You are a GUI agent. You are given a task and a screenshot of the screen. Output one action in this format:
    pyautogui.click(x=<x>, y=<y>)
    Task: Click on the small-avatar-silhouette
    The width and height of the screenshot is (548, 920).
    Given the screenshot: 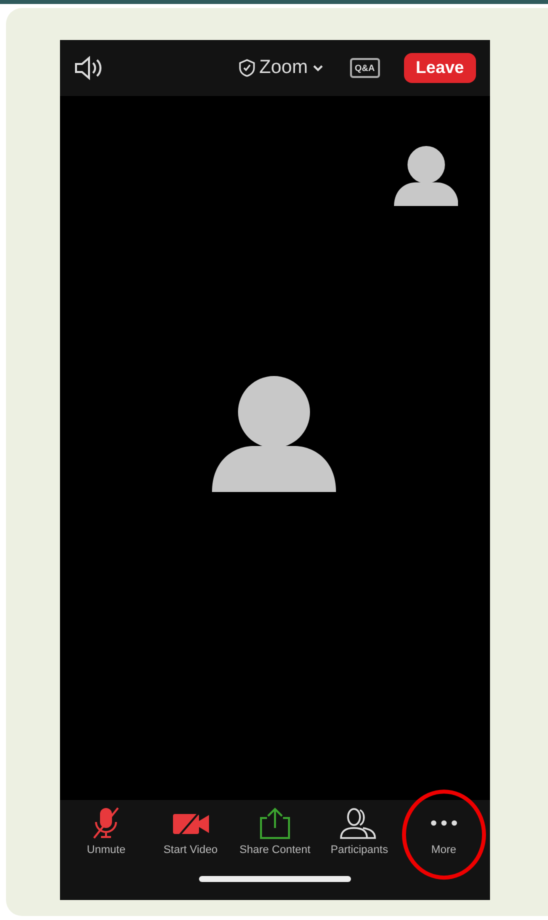 What is the action you would take?
    pyautogui.click(x=426, y=176)
    